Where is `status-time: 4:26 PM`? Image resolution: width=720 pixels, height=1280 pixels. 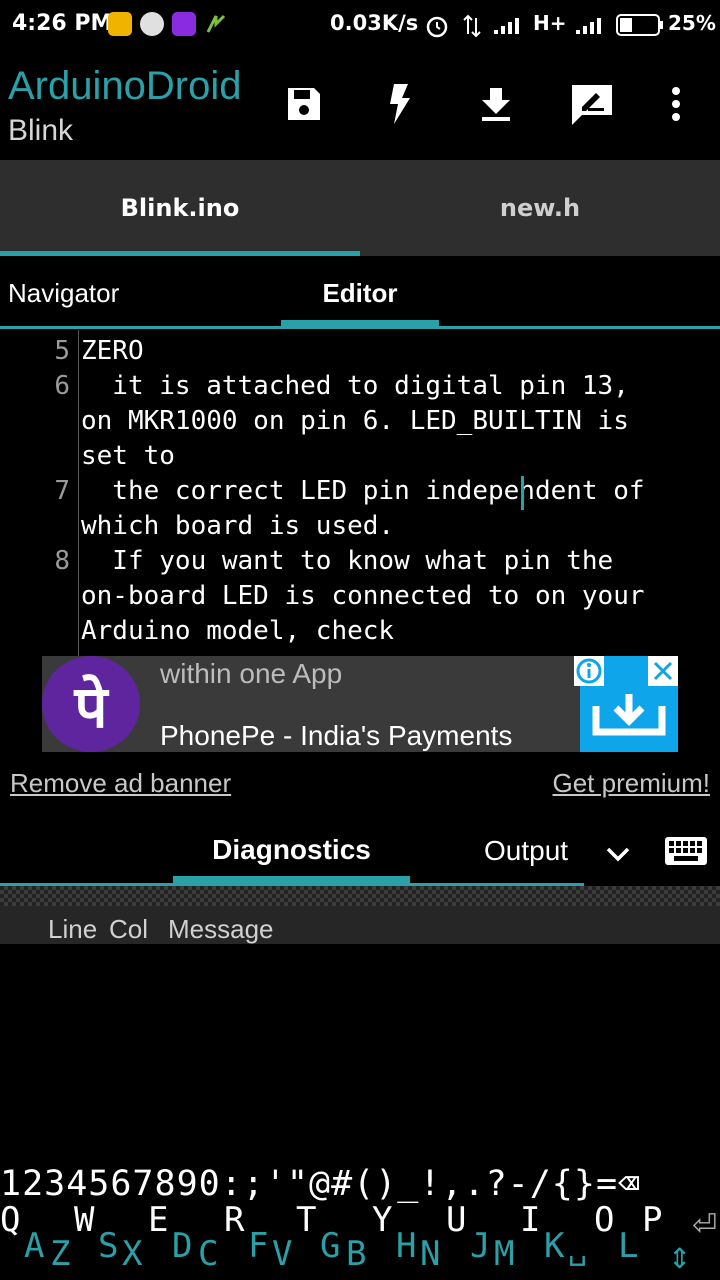
status-time: 4:26 PM is located at coordinates (62, 23).